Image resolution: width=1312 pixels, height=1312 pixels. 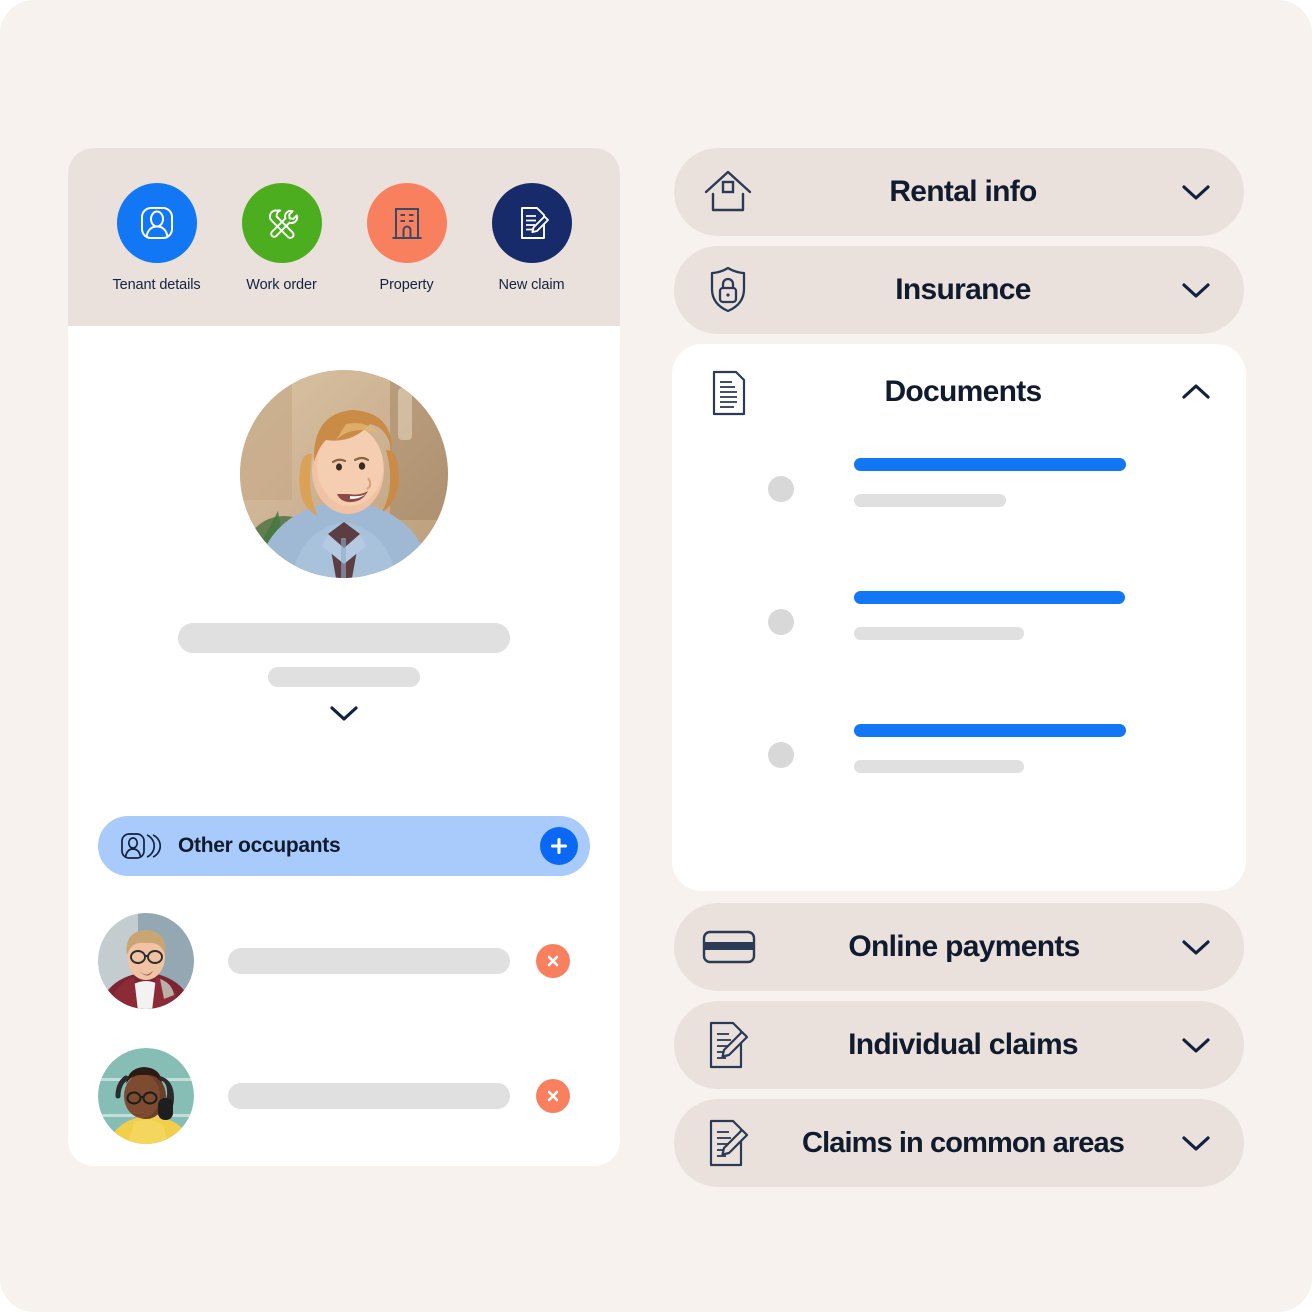 I want to click on quick-action-new-claim: New claim, so click(x=531, y=238).